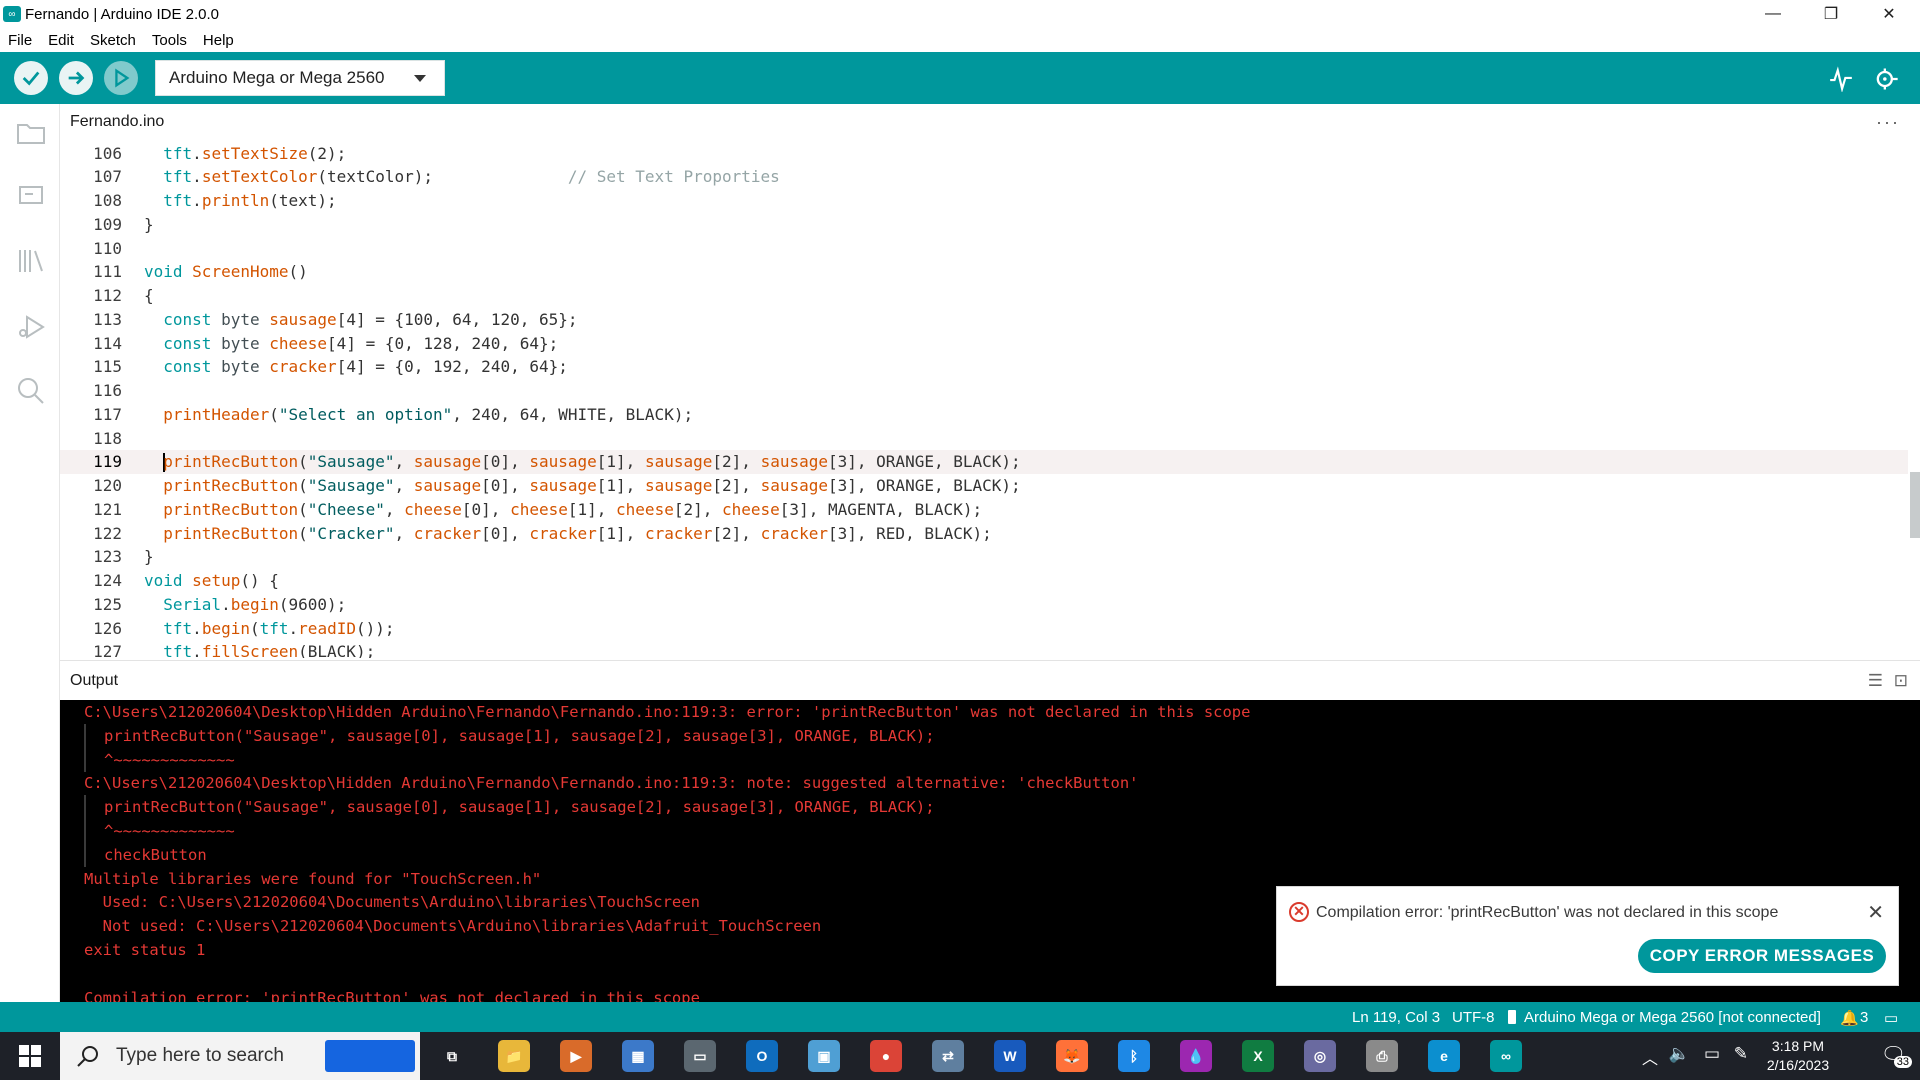  I want to click on code-line: 108 tft.println(text);, so click(984, 201).